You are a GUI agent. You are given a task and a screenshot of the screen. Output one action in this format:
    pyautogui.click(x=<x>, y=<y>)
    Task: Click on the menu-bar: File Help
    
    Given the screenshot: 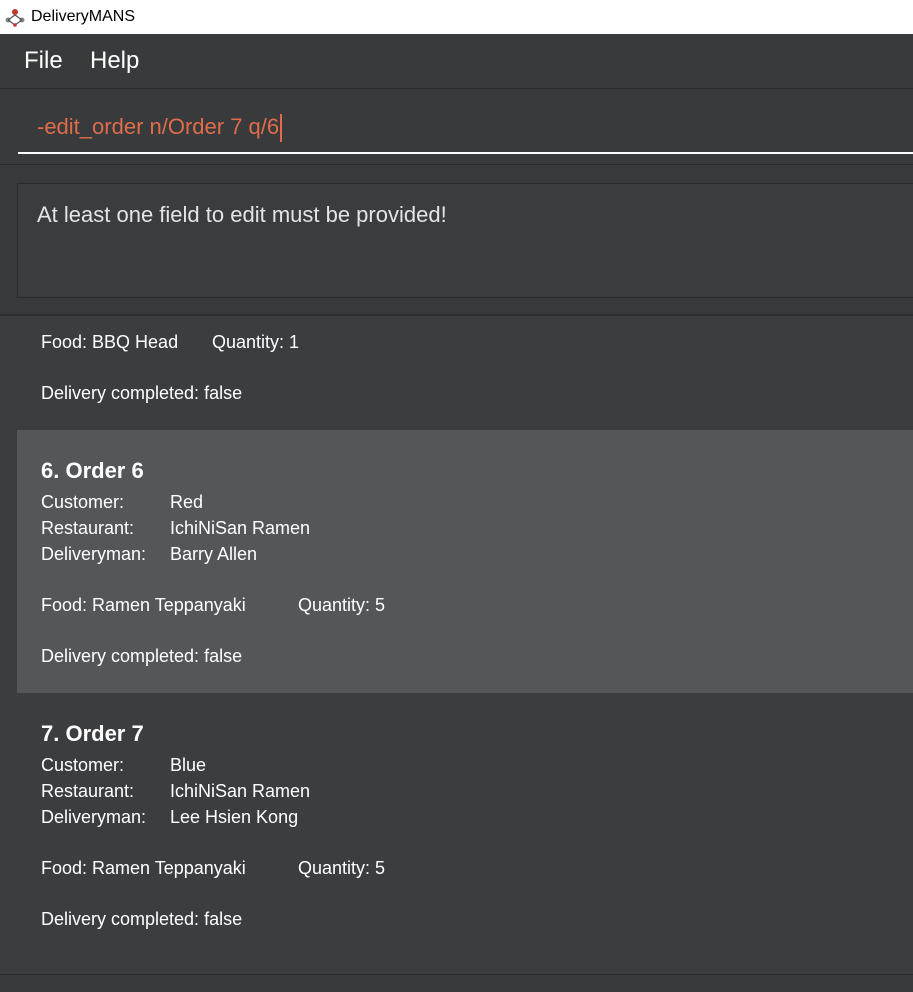 What is the action you would take?
    pyautogui.click(x=456, y=61)
    